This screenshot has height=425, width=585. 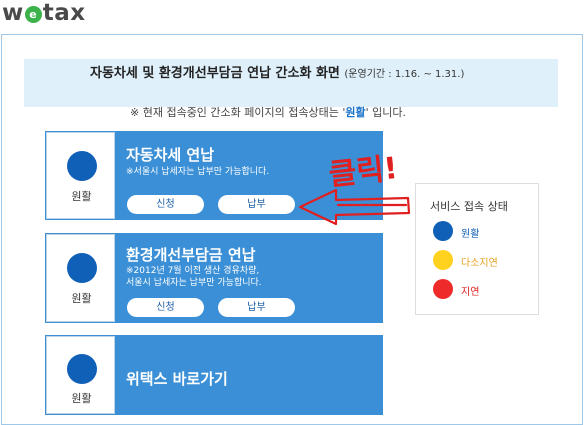 I want to click on notice-text: ' 입니다., so click(x=386, y=112).